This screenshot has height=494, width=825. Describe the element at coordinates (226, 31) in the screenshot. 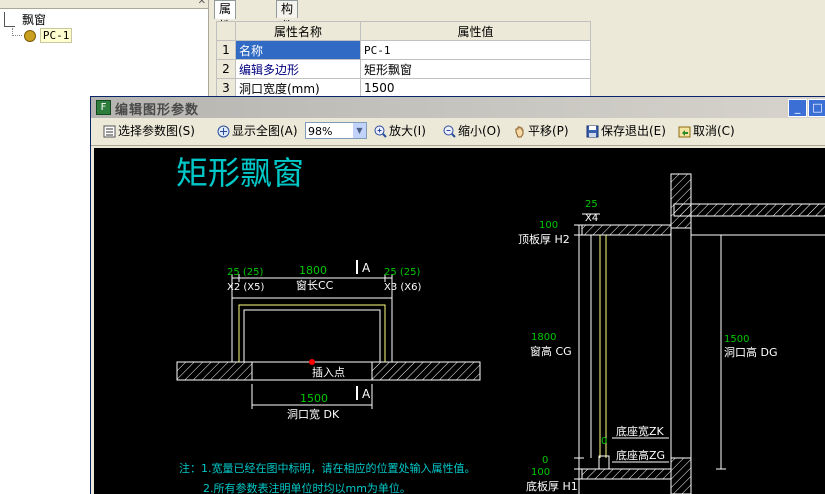

I see `grid-corner` at that location.